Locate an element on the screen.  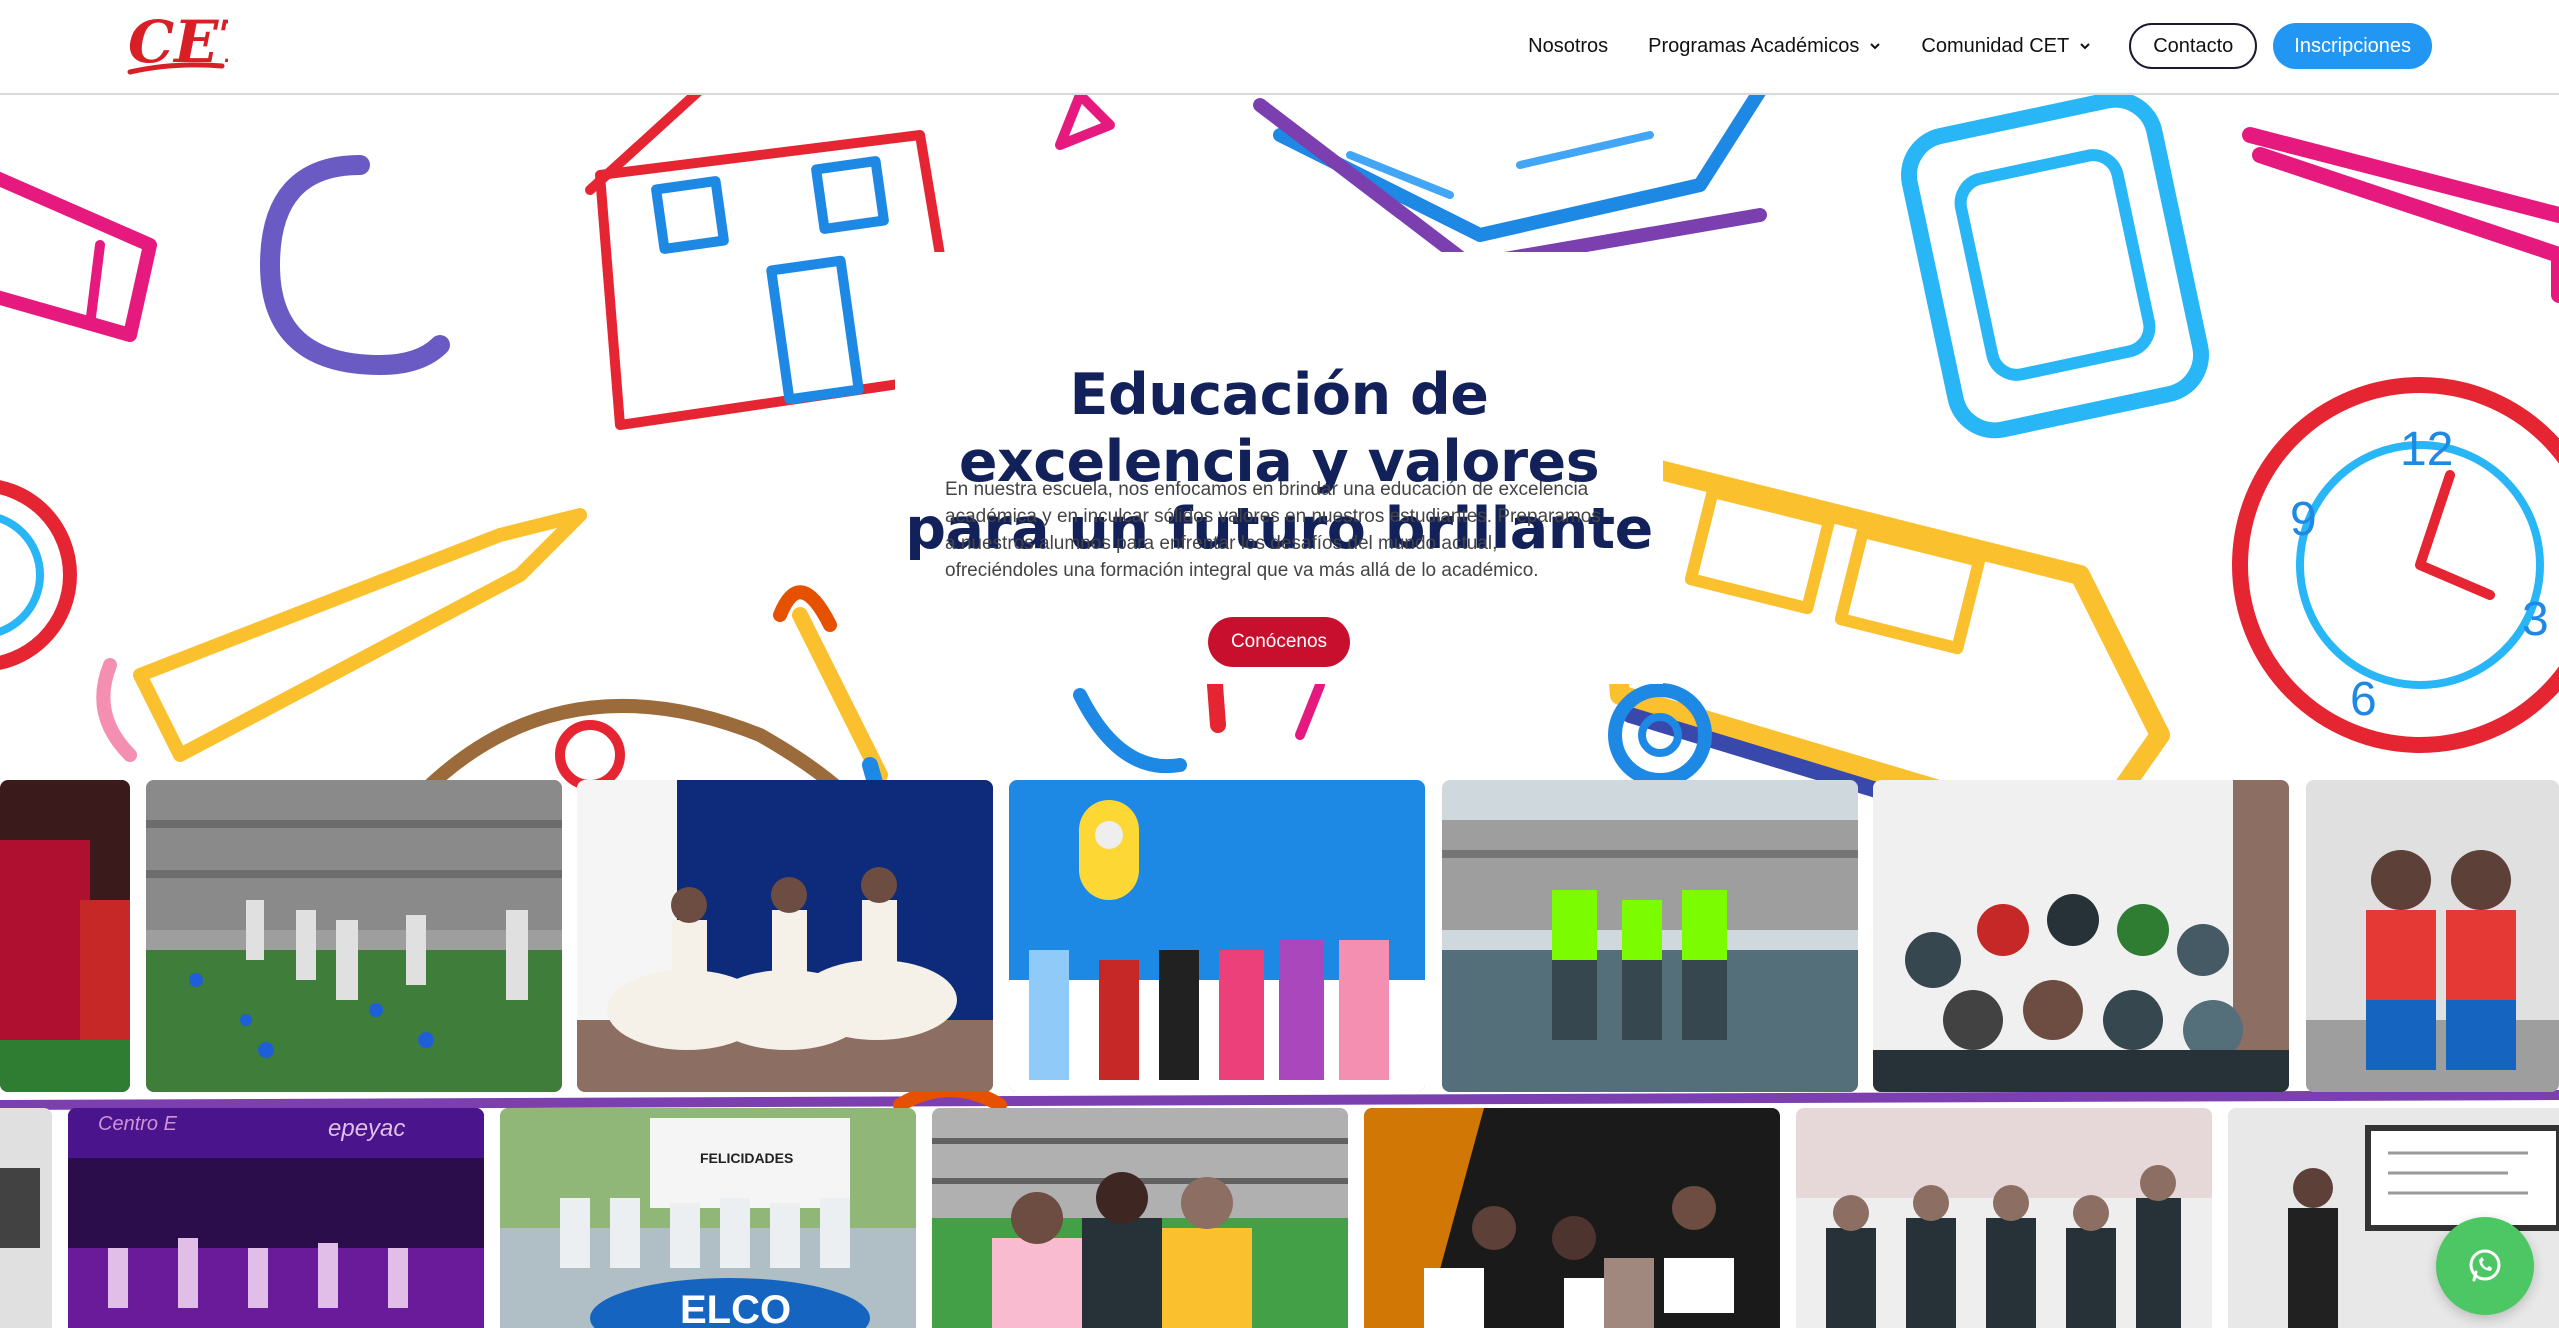
whatsapp-button is located at coordinates (2485, 1266).